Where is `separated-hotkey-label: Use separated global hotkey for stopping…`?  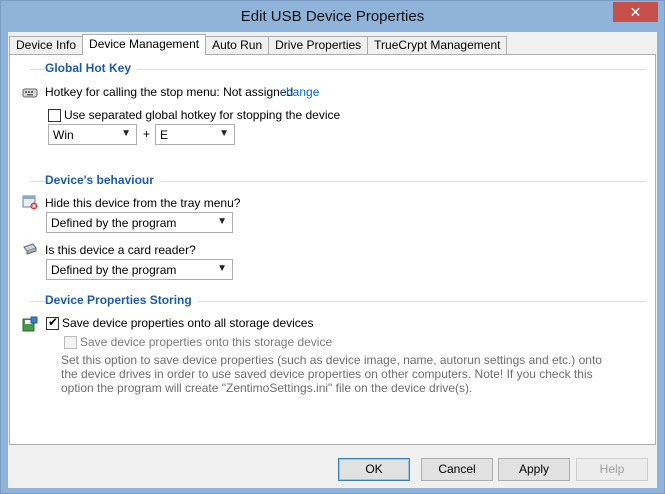
separated-hotkey-label: Use separated global hotkey for stopping… is located at coordinates (202, 115).